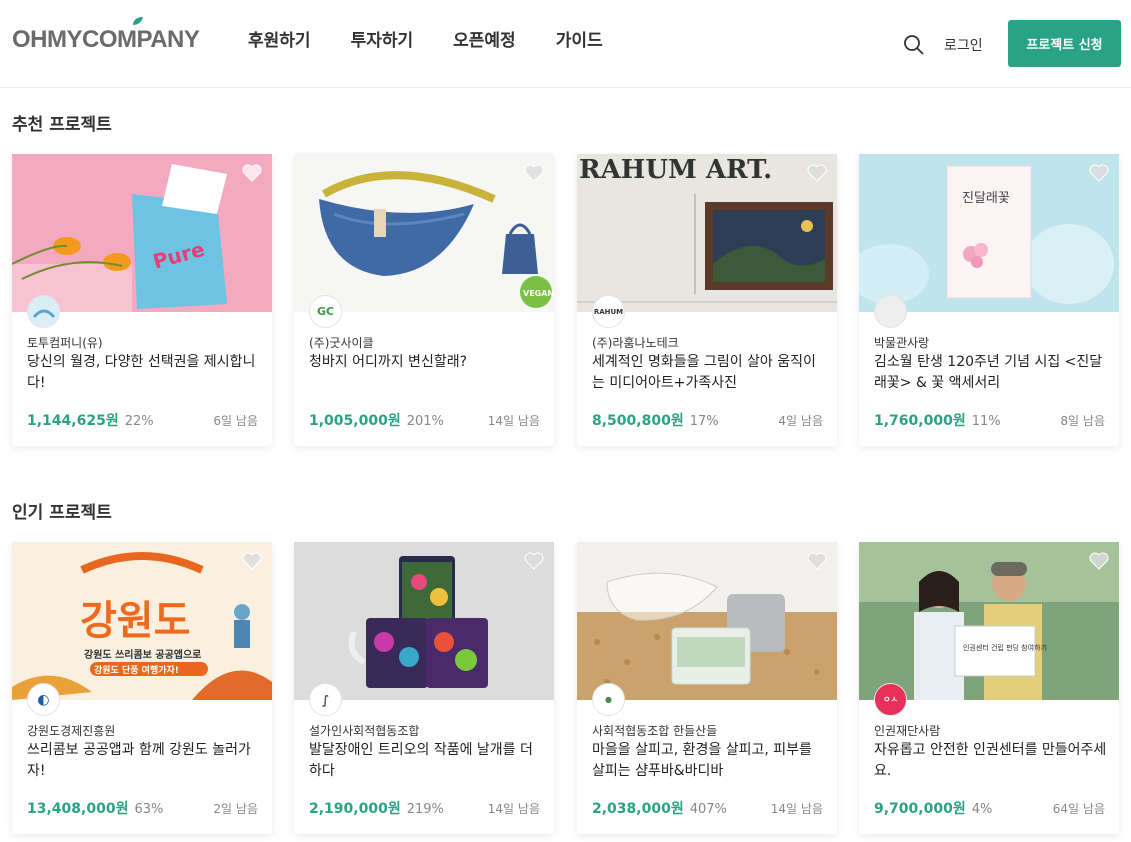 This screenshot has width=1131, height=842. What do you see at coordinates (426, 761) in the screenshot?
I see `project-title: 발달장애인 트리오의 작품에 날개를 더하다` at bounding box center [426, 761].